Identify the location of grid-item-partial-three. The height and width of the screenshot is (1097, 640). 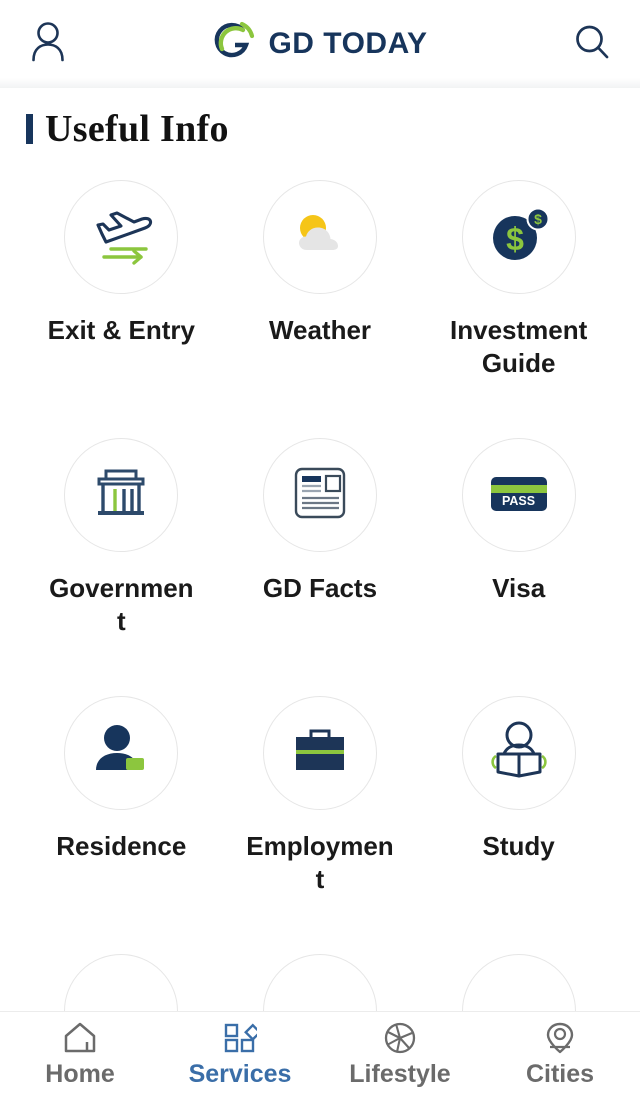
(518, 972).